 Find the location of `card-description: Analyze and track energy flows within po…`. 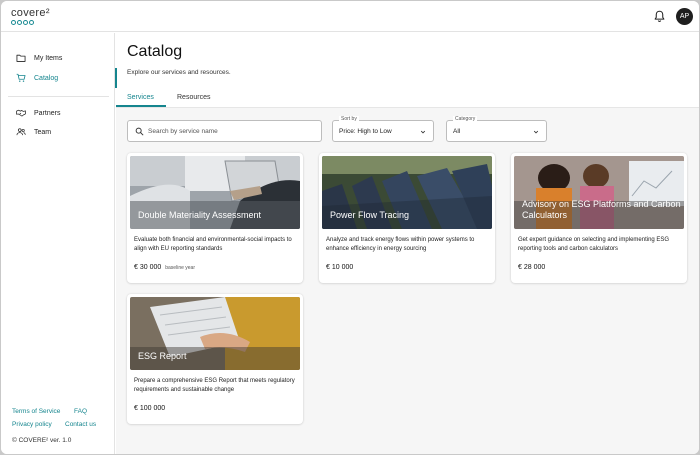

card-description: Analyze and track energy flows within po… is located at coordinates (400, 244).